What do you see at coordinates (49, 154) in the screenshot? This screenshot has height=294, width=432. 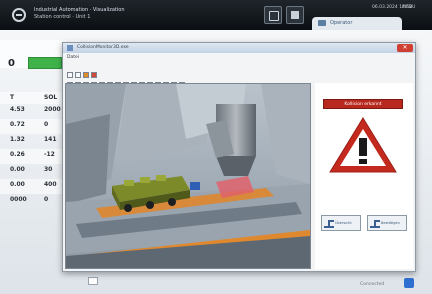 I see `table-cell: -12` at bounding box center [49, 154].